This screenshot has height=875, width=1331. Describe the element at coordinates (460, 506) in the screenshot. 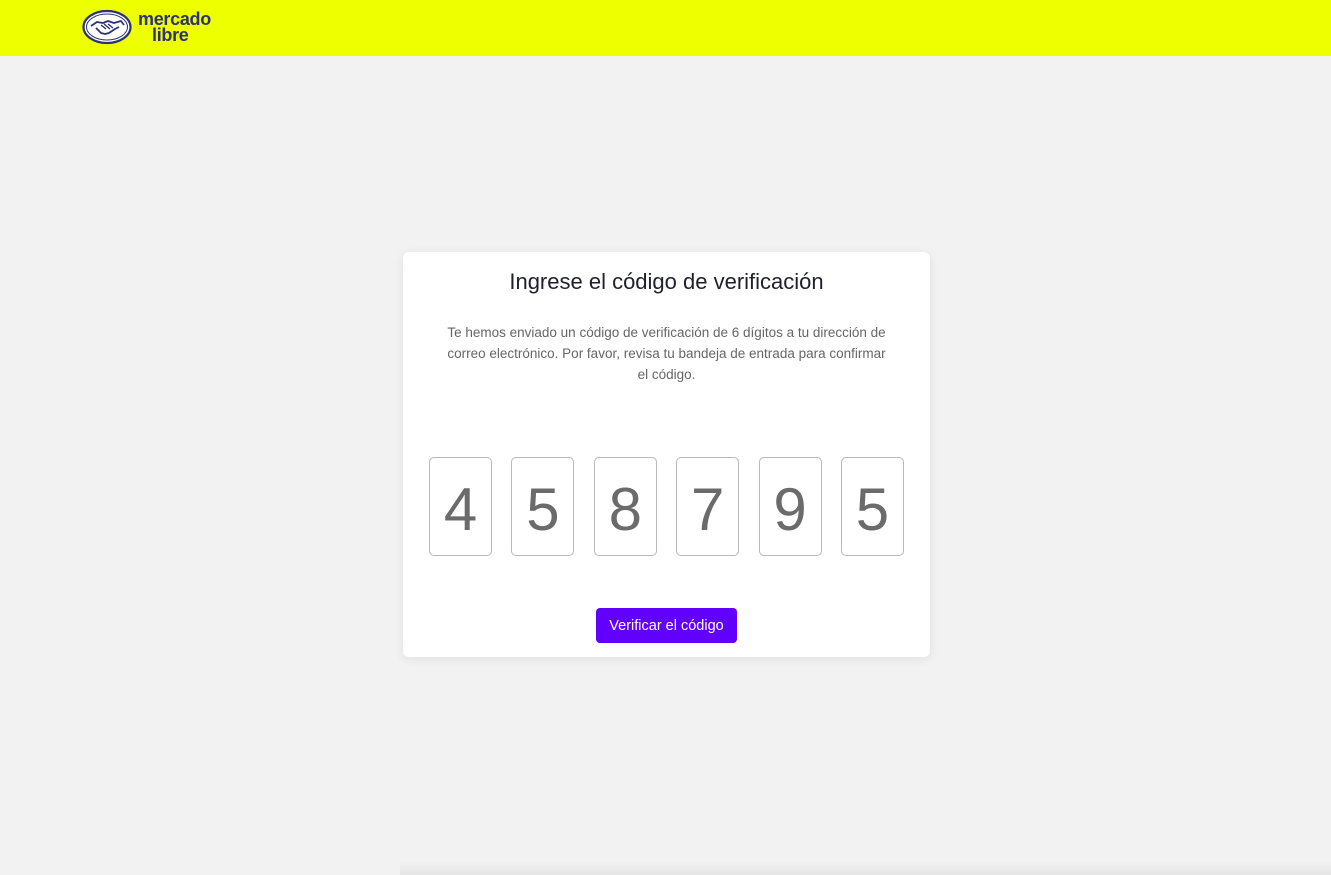

I see `code-digit-input-1: 4` at that location.